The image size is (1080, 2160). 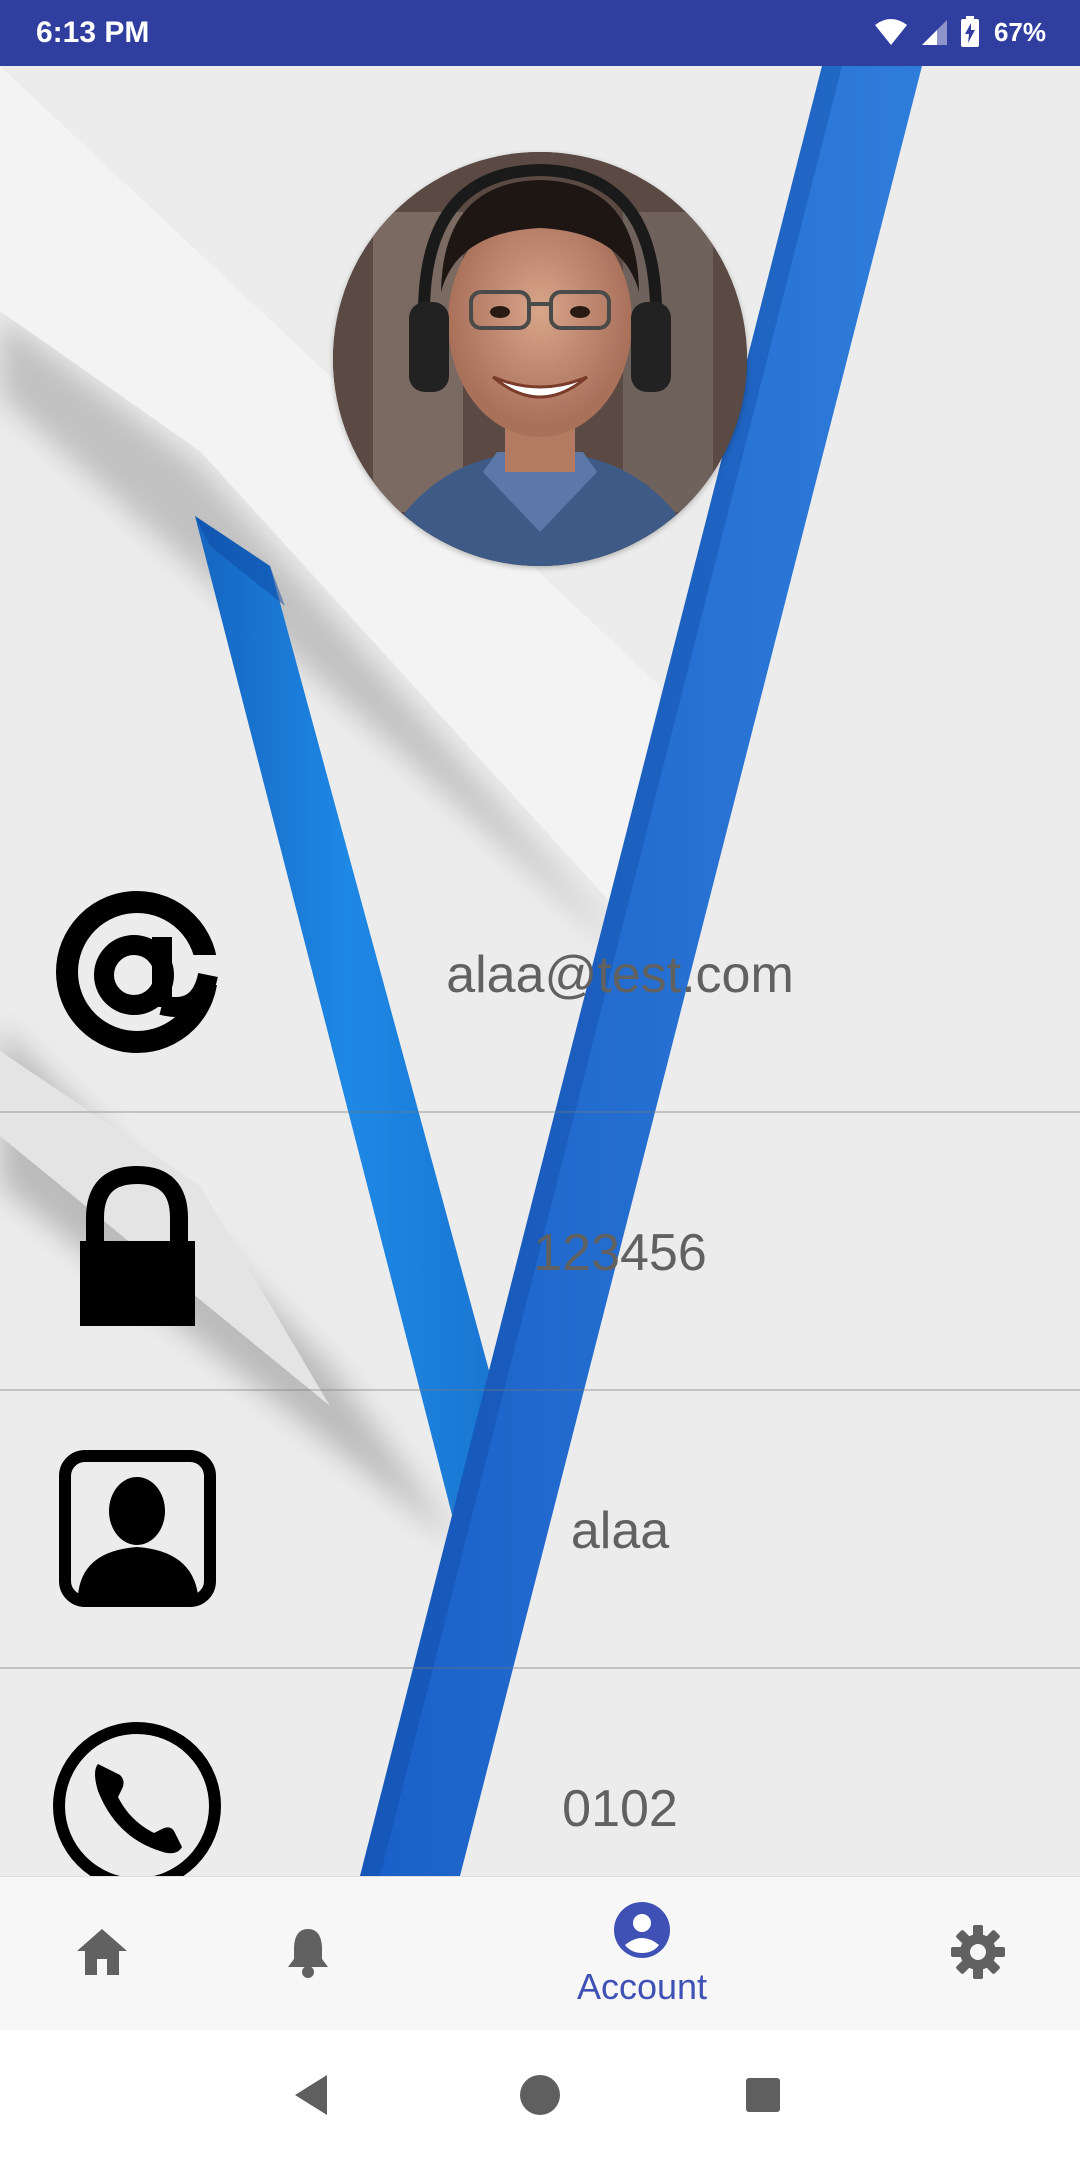 I want to click on battery-charging-icon, so click(x=970, y=32).